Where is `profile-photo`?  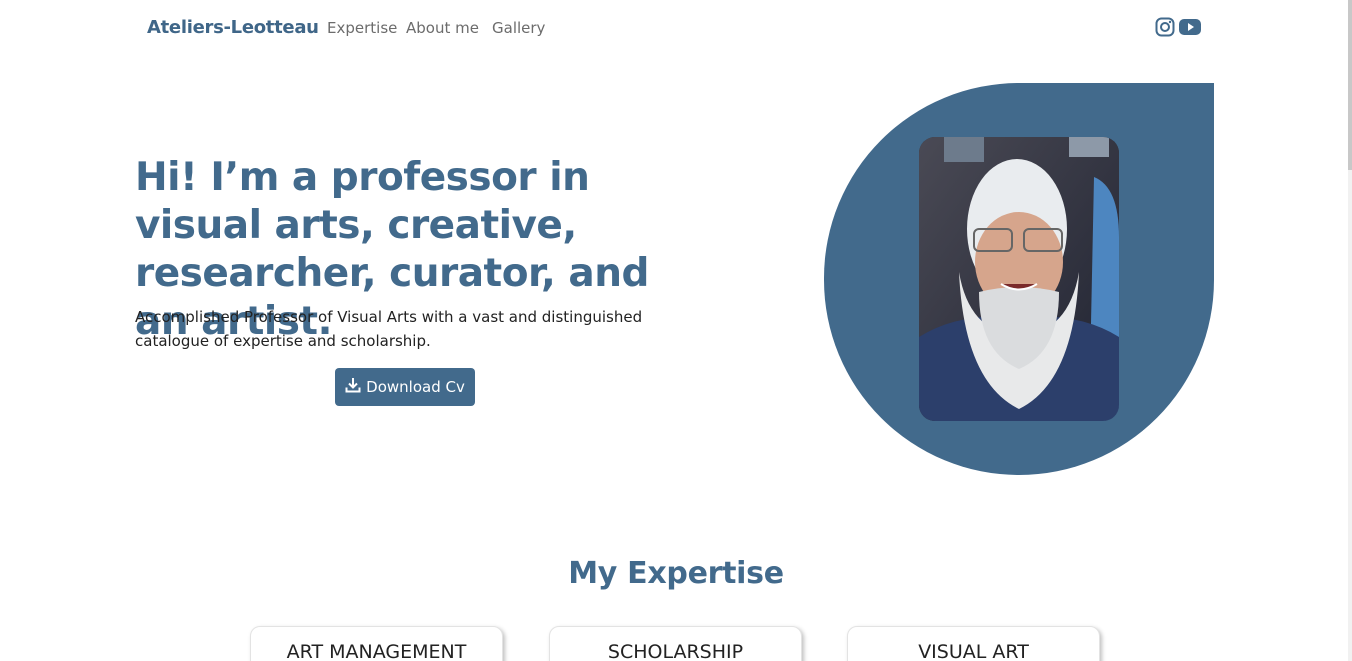 profile-photo is located at coordinates (1019, 279).